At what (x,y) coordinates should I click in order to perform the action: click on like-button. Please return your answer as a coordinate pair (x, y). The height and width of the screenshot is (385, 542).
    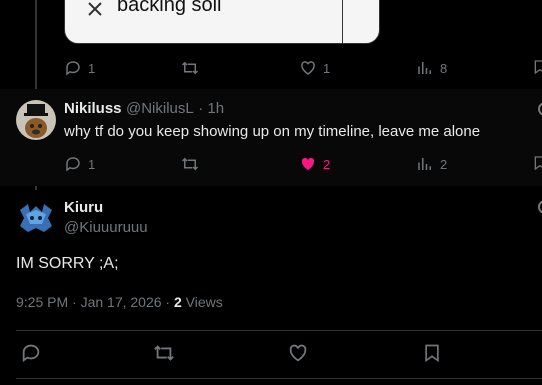
    Looking at the image, I should click on (298, 353).